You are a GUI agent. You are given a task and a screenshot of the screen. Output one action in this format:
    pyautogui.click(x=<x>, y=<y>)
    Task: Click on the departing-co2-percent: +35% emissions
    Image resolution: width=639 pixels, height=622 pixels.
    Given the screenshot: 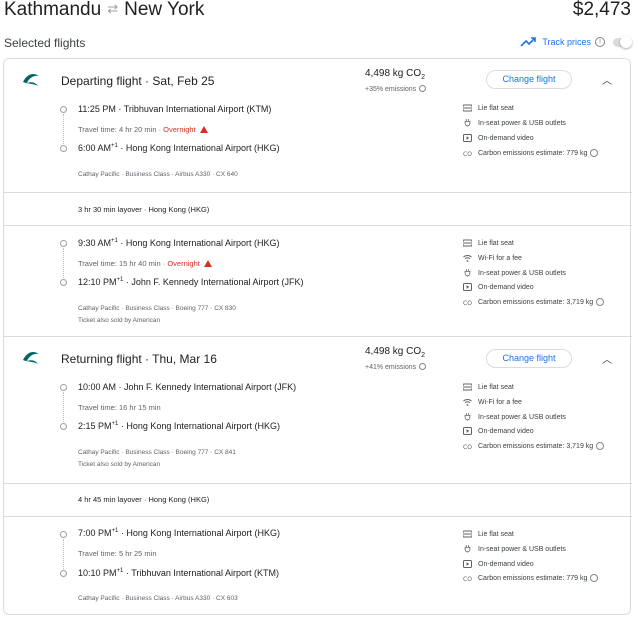 What is the action you would take?
    pyautogui.click(x=396, y=89)
    